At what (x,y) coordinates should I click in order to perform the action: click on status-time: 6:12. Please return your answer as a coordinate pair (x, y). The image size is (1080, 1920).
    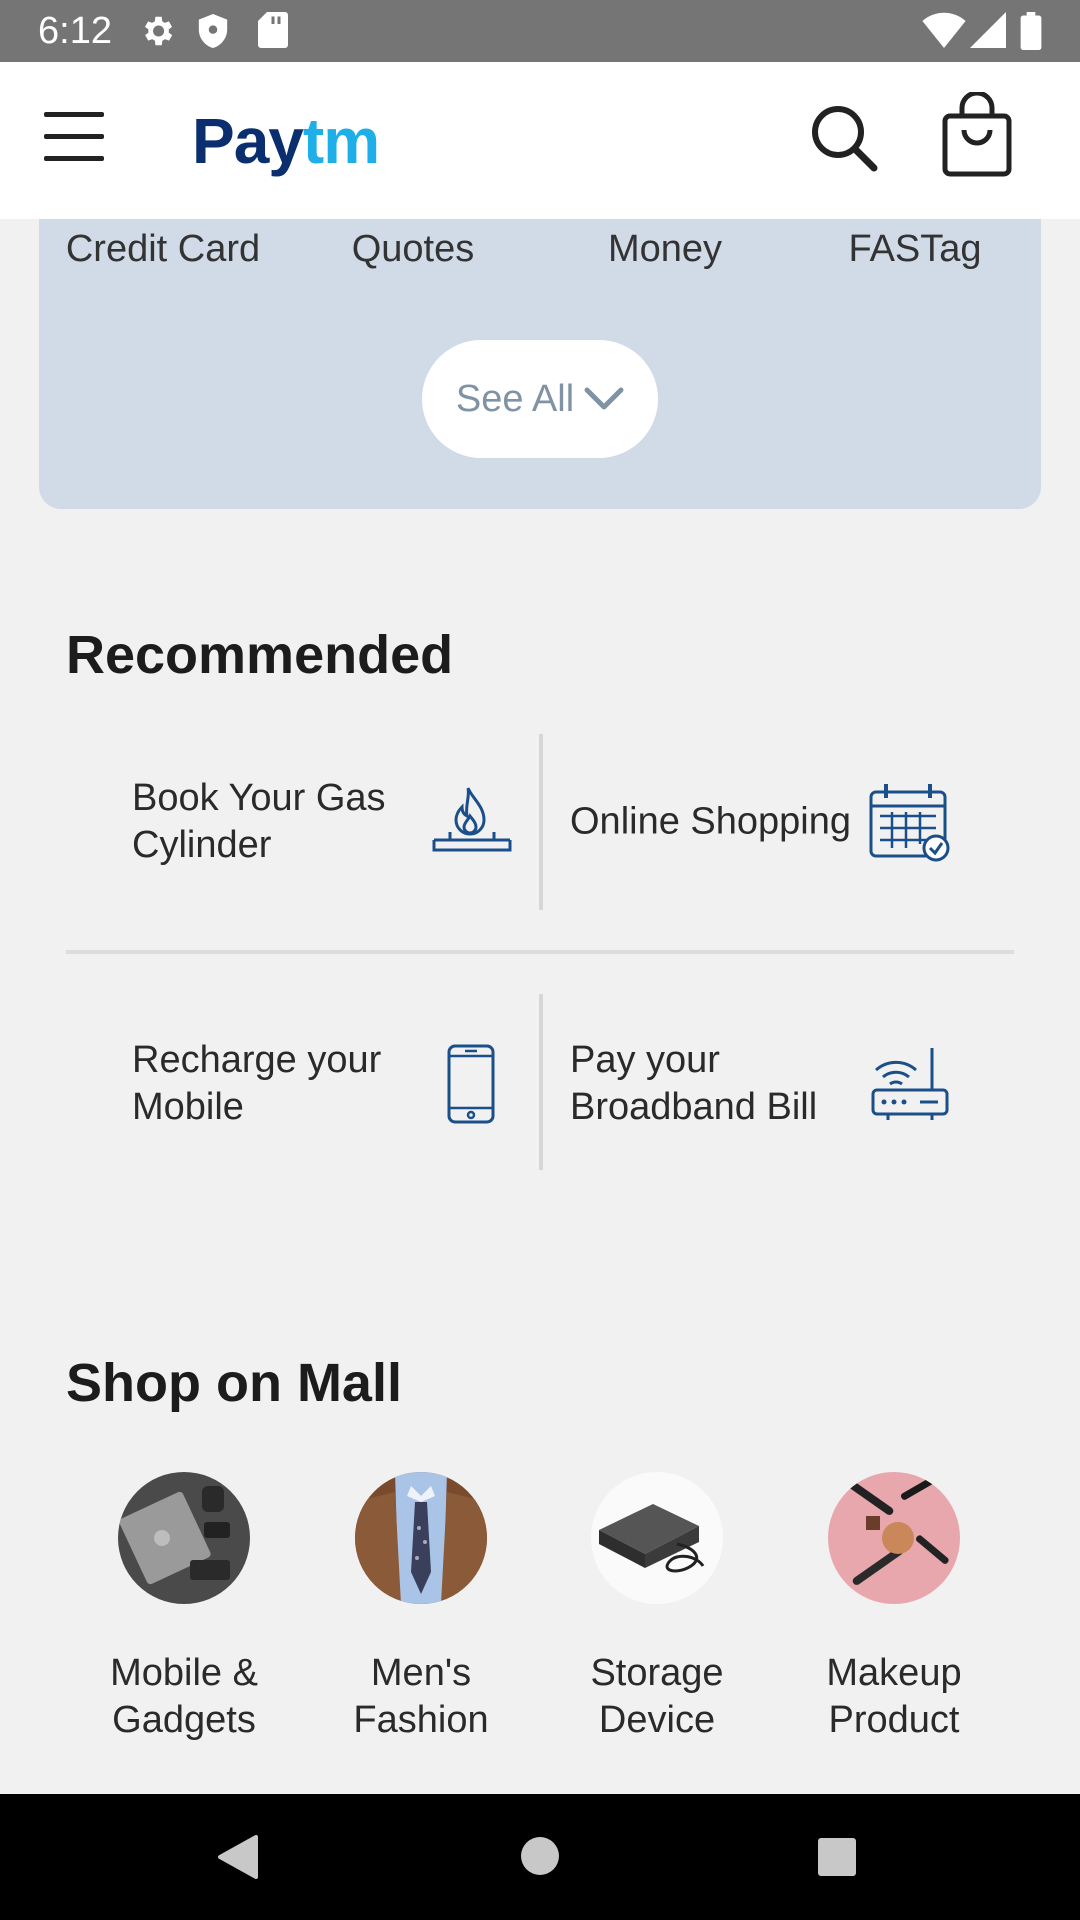
    Looking at the image, I should click on (75, 31).